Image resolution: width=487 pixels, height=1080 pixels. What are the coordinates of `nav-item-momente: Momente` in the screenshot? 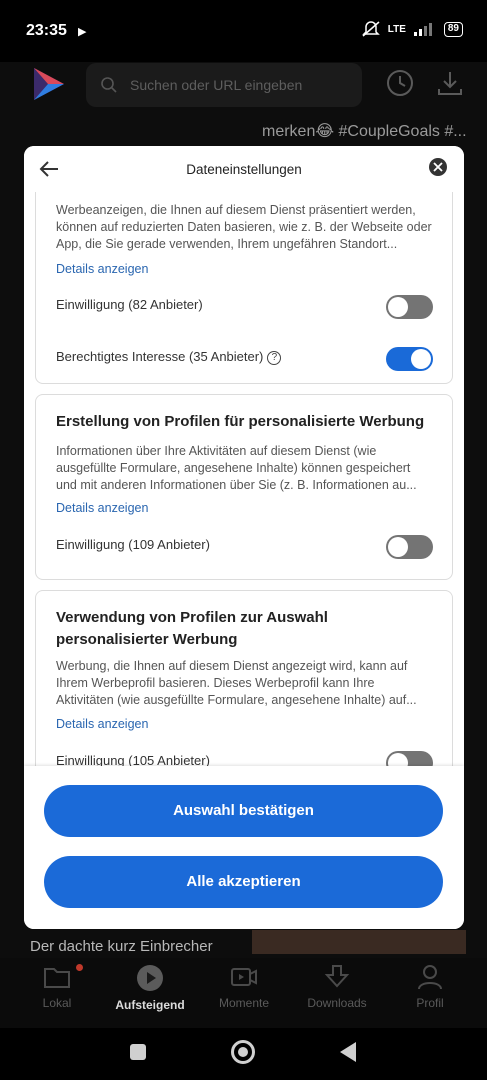 It's located at (244, 987).